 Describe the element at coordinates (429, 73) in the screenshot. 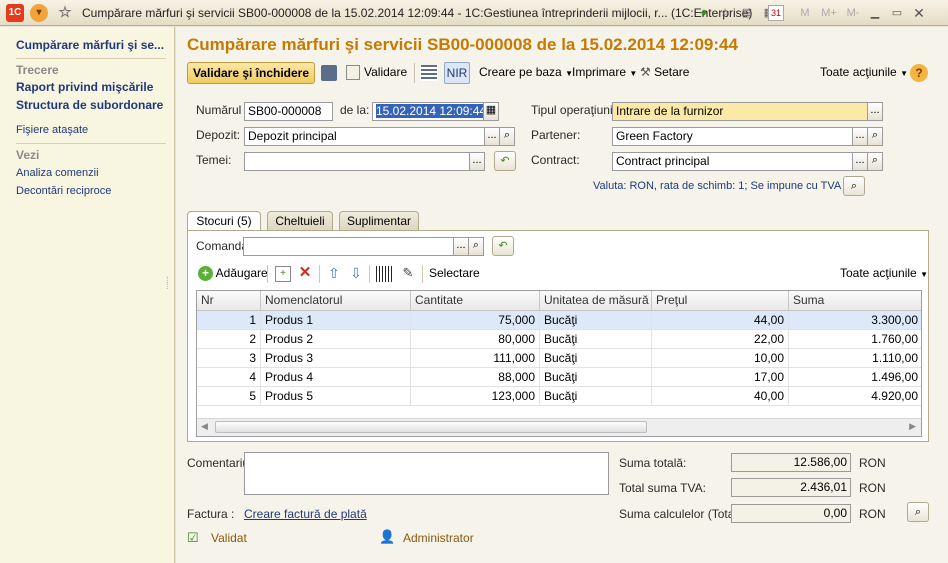

I see `journal-icon` at that location.